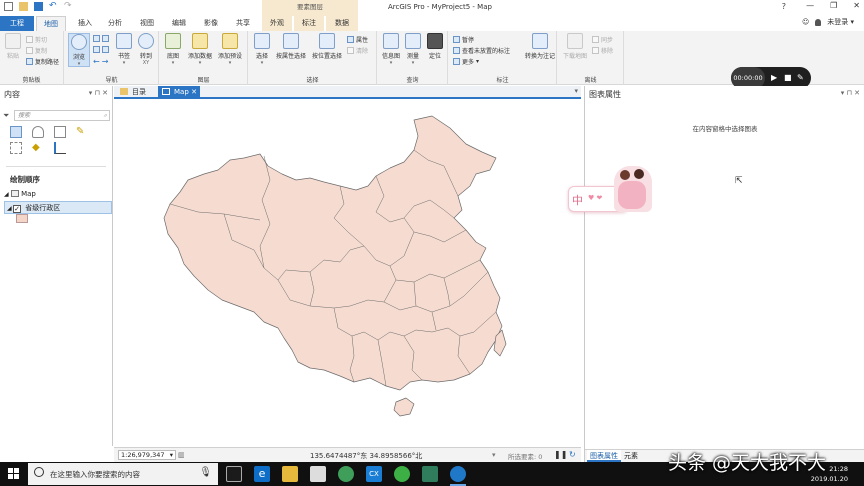 This screenshot has width=864, height=486. Describe the element at coordinates (604, 456) in the screenshot. I see `tab-chart-properties: 图表属性` at that location.